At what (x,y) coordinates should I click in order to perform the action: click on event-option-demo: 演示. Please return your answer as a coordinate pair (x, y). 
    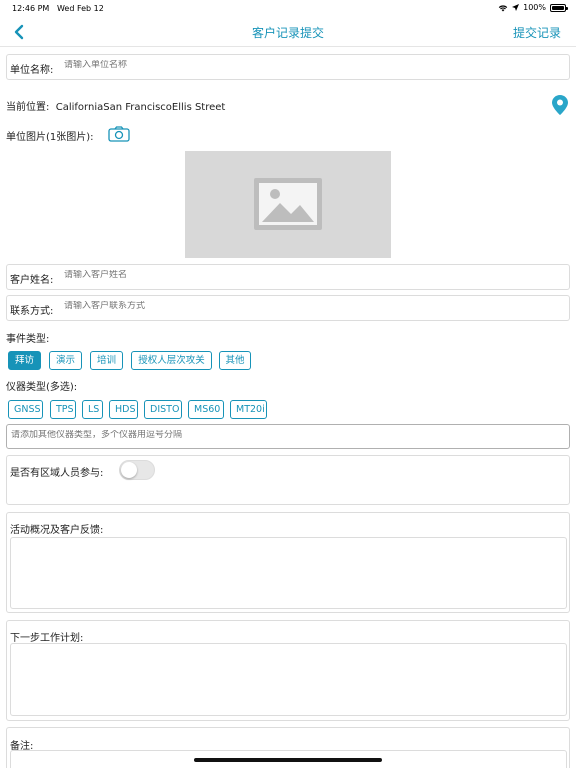
    Looking at the image, I should click on (65, 360).